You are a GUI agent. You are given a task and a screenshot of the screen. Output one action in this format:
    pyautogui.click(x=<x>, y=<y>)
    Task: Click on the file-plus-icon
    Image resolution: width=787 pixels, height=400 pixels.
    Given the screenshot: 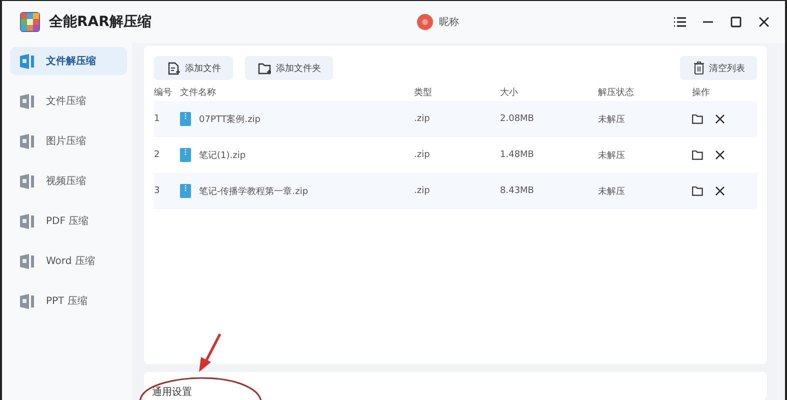 What is the action you would take?
    pyautogui.click(x=174, y=68)
    